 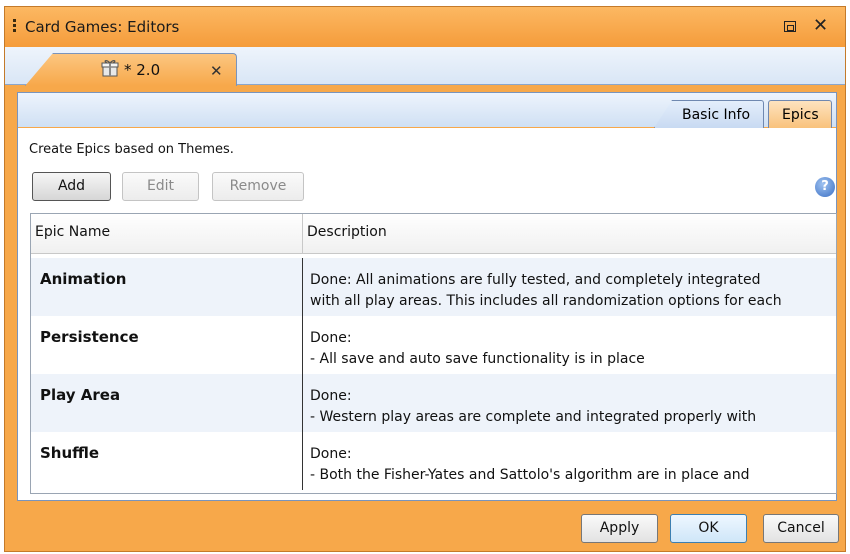 What do you see at coordinates (825, 187) in the screenshot?
I see `help-icon: ?` at bounding box center [825, 187].